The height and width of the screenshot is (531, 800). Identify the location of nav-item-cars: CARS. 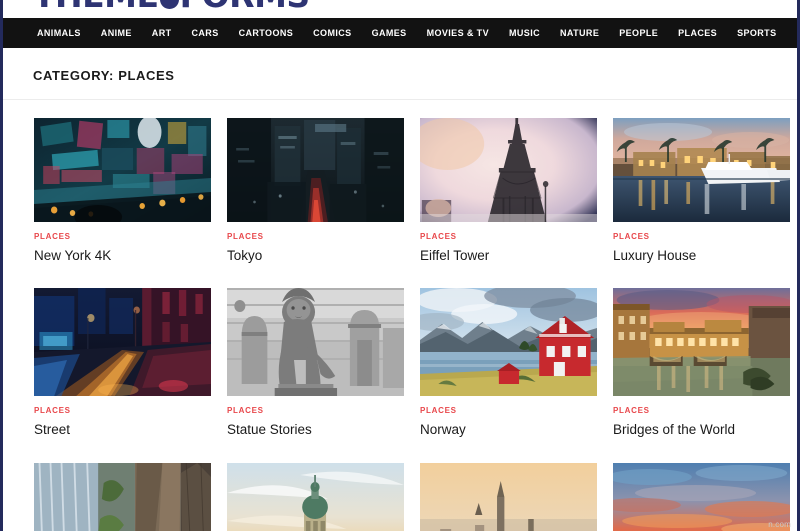
(205, 33).